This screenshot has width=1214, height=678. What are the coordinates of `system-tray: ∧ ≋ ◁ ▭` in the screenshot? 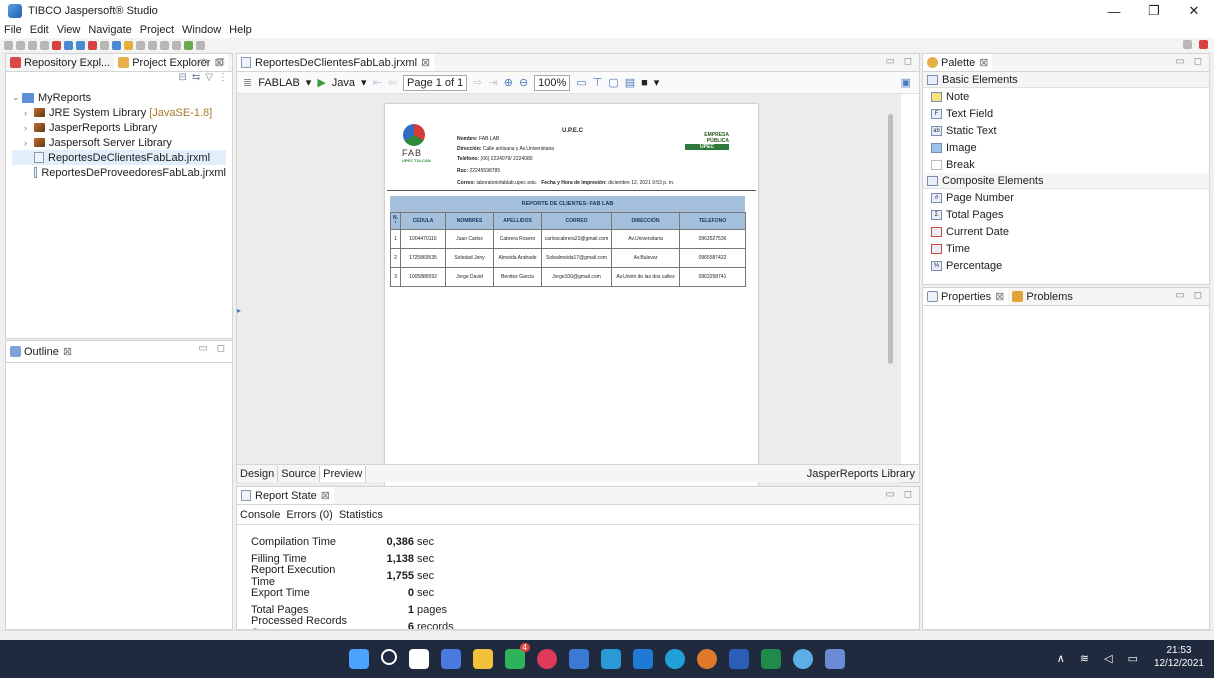 It's located at (1100, 658).